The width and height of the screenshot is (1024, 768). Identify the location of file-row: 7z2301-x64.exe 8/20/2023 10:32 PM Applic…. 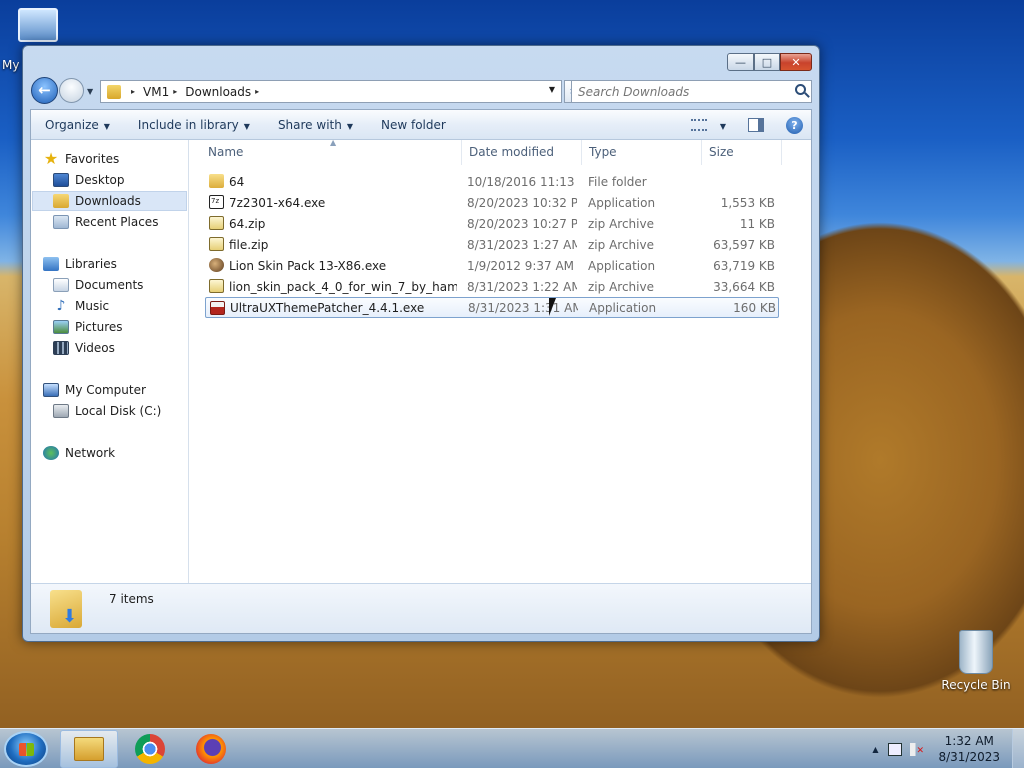
(492, 202).